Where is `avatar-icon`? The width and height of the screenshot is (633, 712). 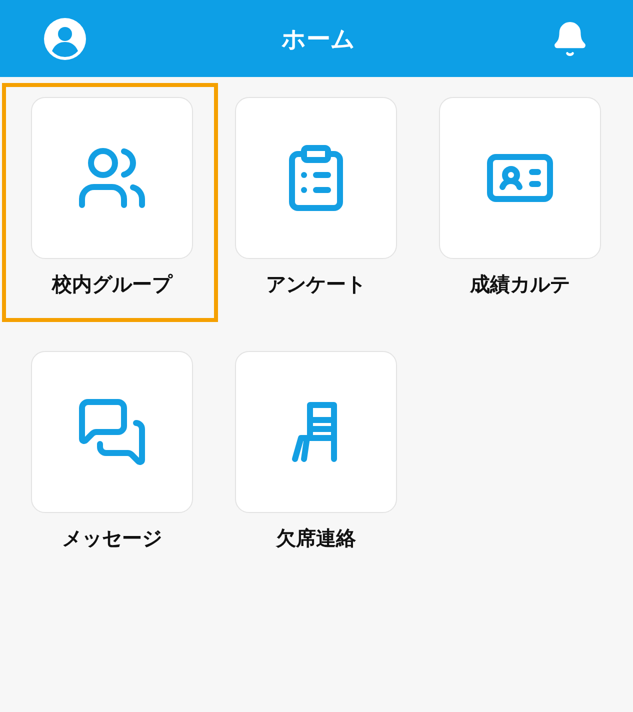 avatar-icon is located at coordinates (65, 39).